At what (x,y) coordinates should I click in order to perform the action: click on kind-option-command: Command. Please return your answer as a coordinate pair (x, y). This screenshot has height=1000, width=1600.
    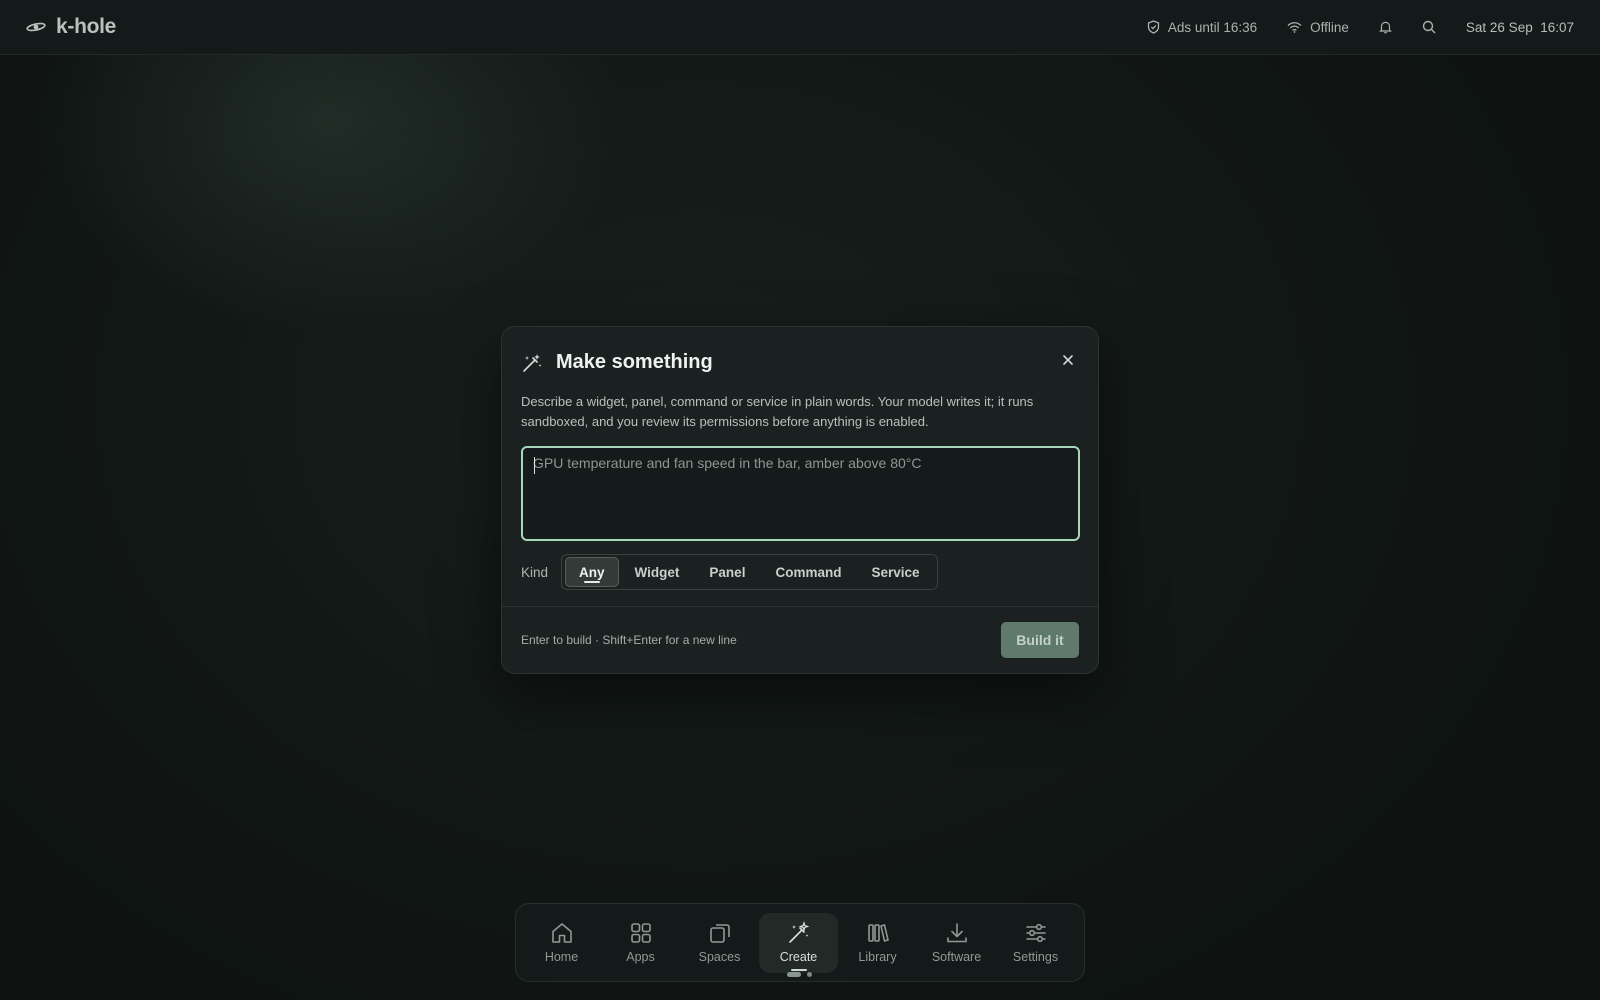
    Looking at the image, I should click on (808, 572).